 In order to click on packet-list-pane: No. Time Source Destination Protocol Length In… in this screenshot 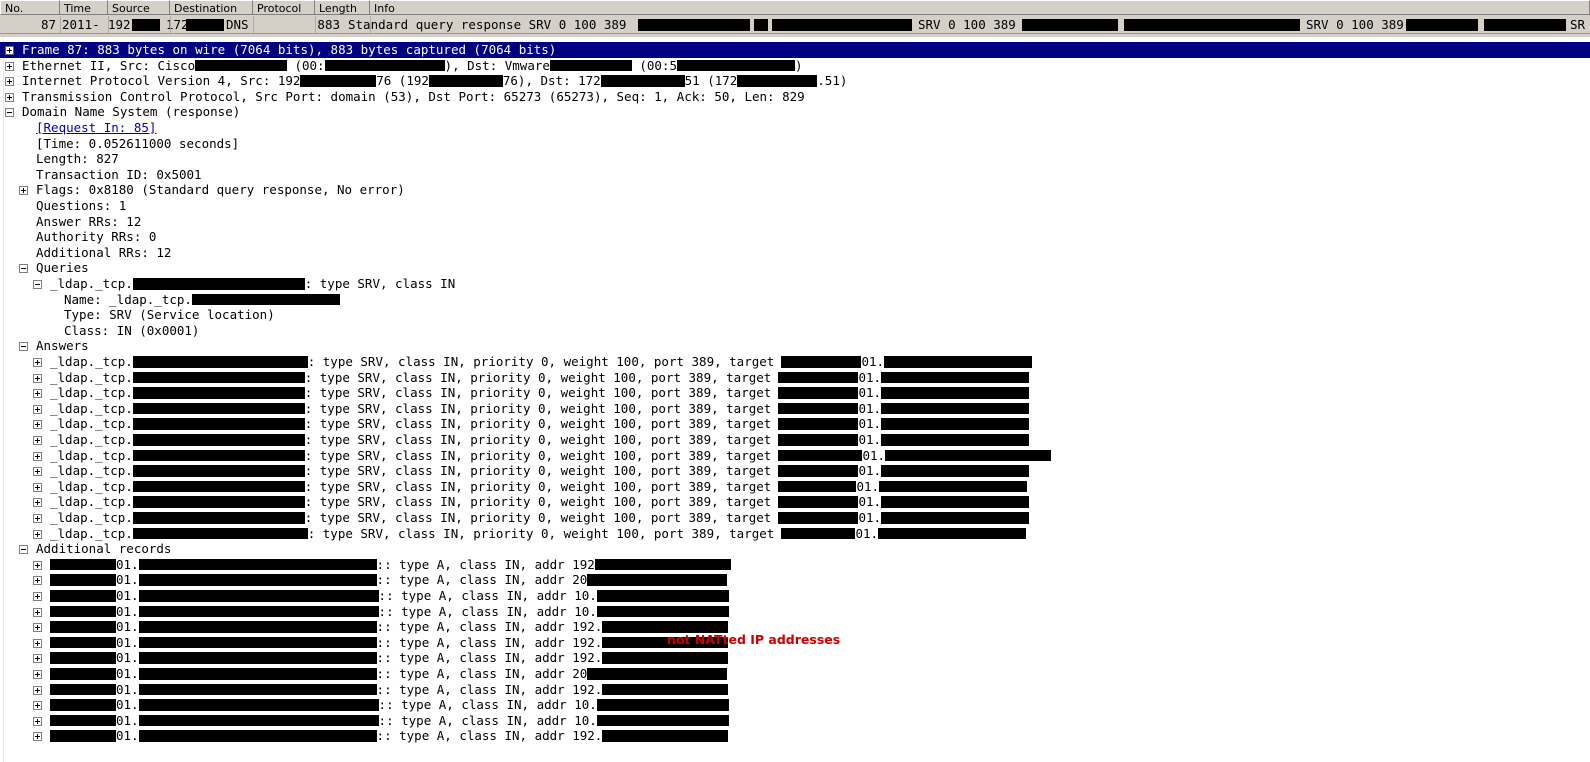, I will do `click(795, 18)`.